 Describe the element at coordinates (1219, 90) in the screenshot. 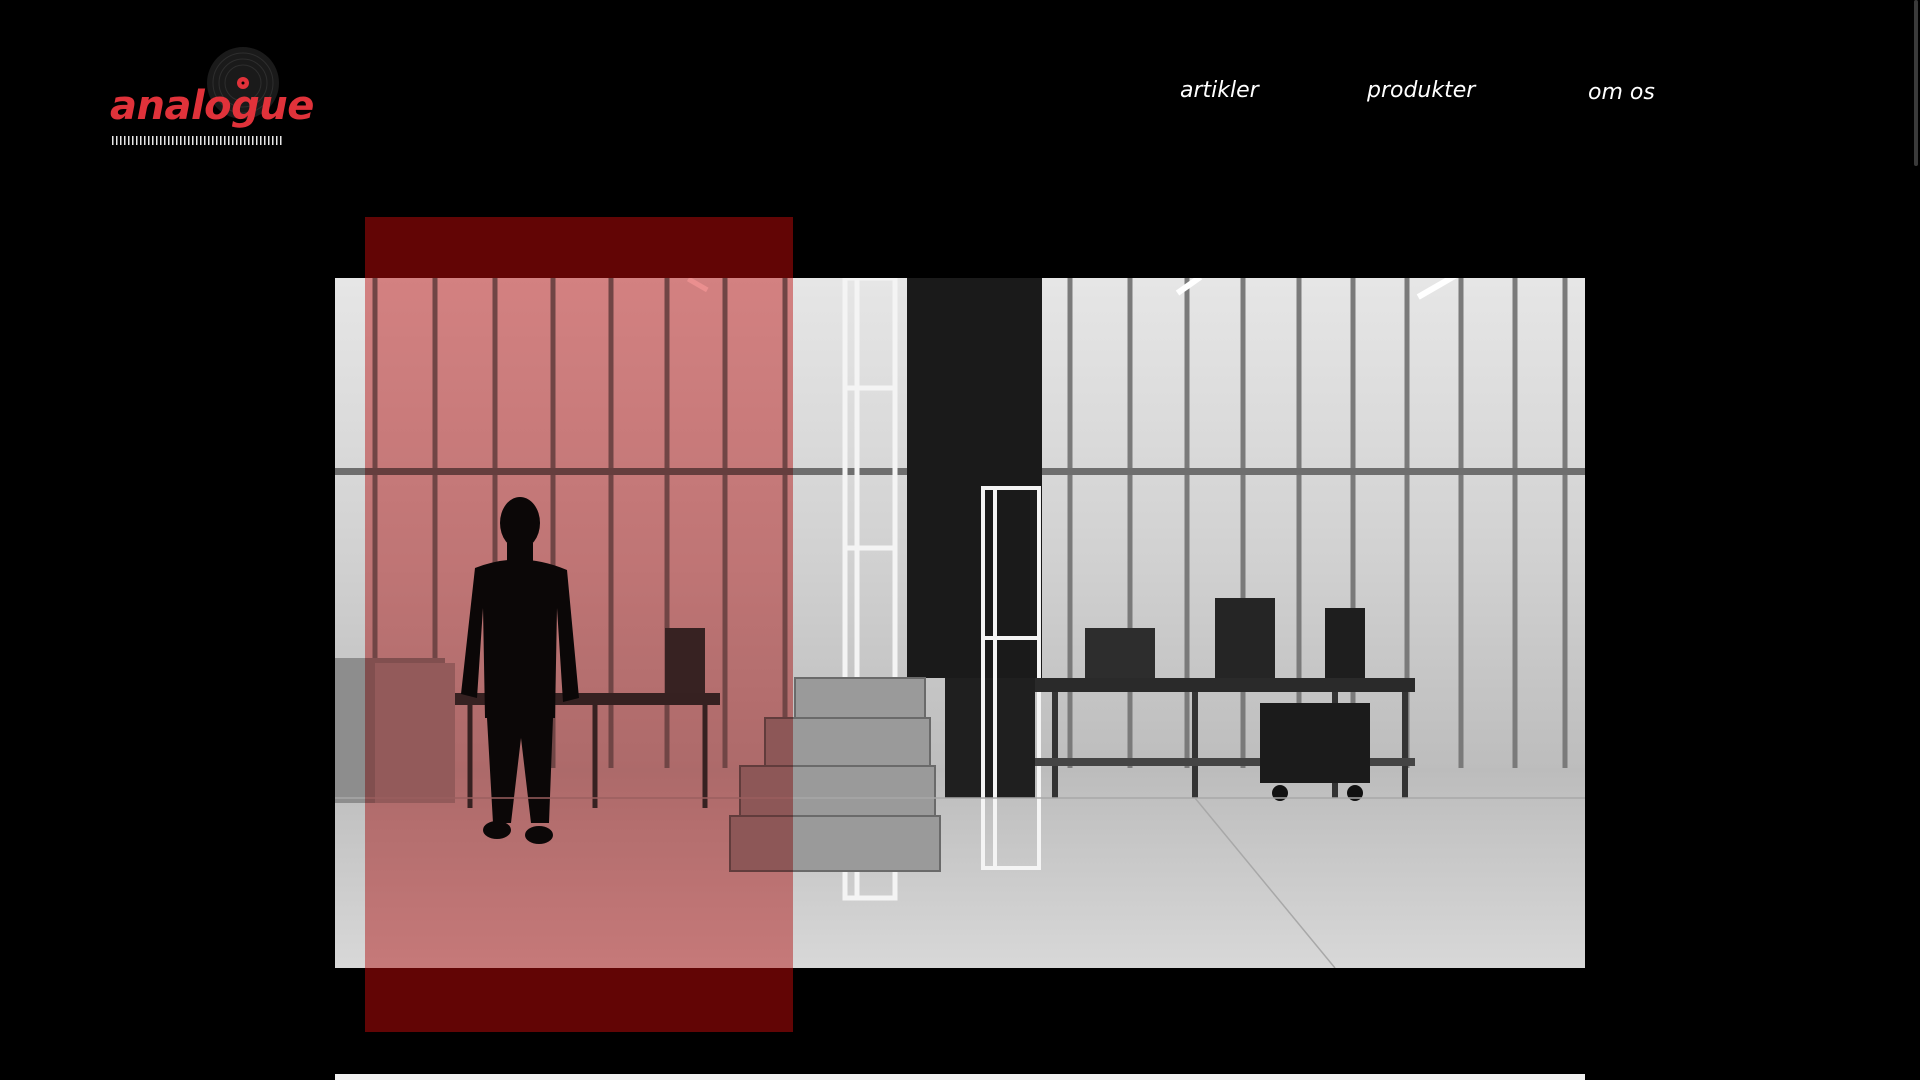

I see `nav-link-artikler: artikler` at that location.